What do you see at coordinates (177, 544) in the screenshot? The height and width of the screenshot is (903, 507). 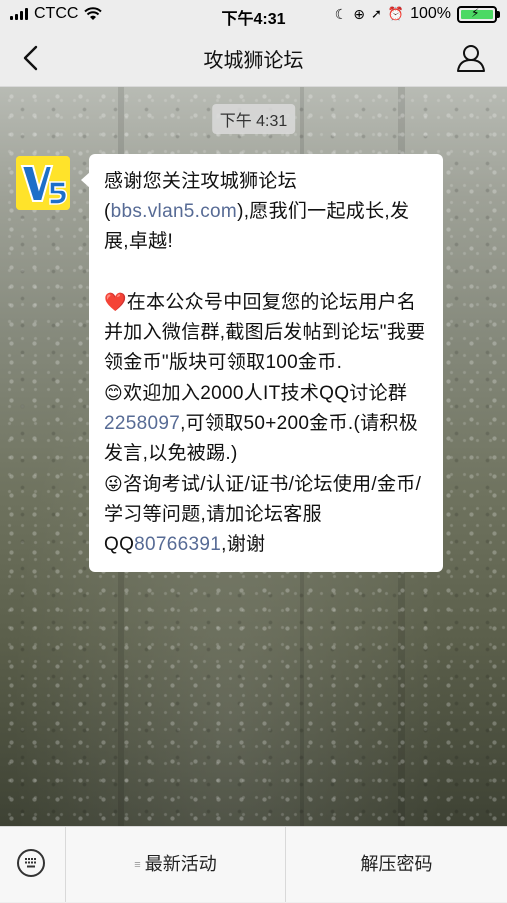 I see `qq-service-link: 80766391` at bounding box center [177, 544].